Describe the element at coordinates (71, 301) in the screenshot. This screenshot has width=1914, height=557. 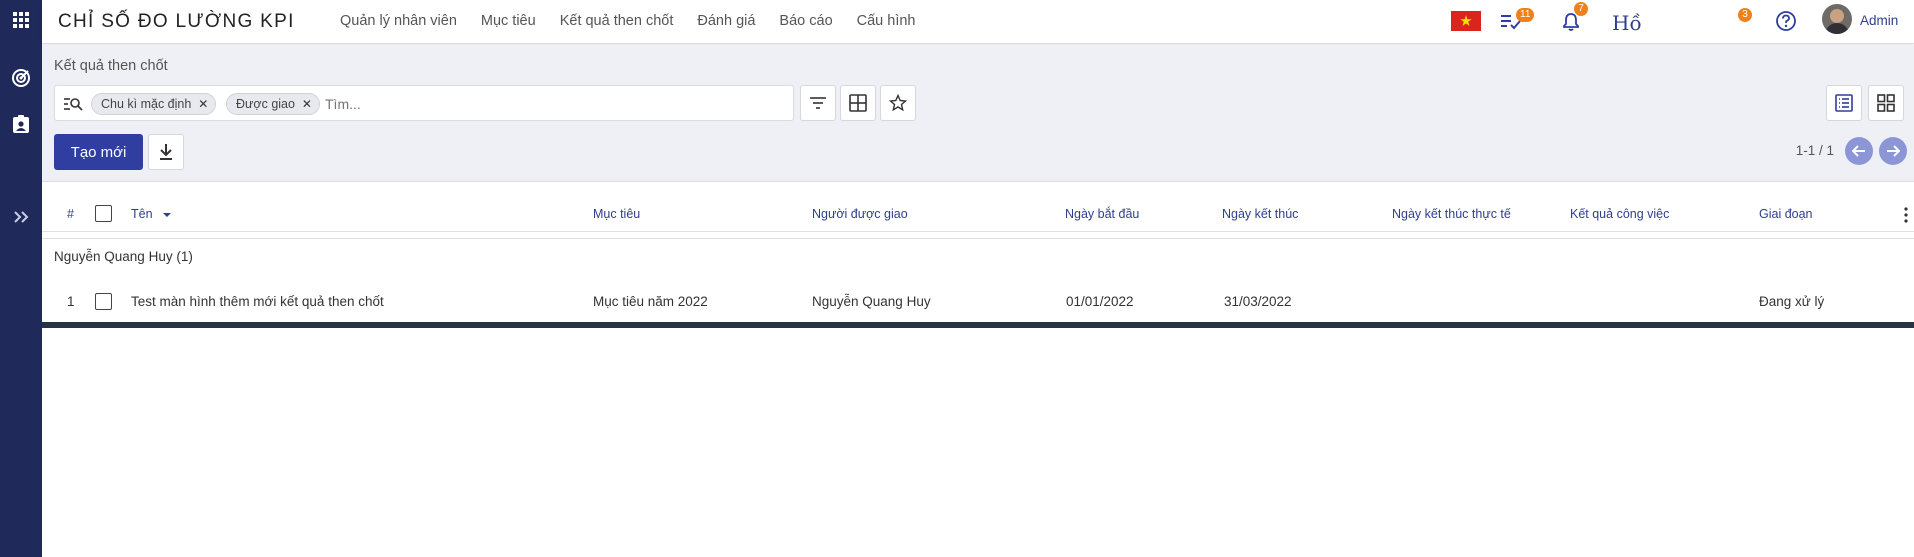
I see `row-index: 1` at that location.